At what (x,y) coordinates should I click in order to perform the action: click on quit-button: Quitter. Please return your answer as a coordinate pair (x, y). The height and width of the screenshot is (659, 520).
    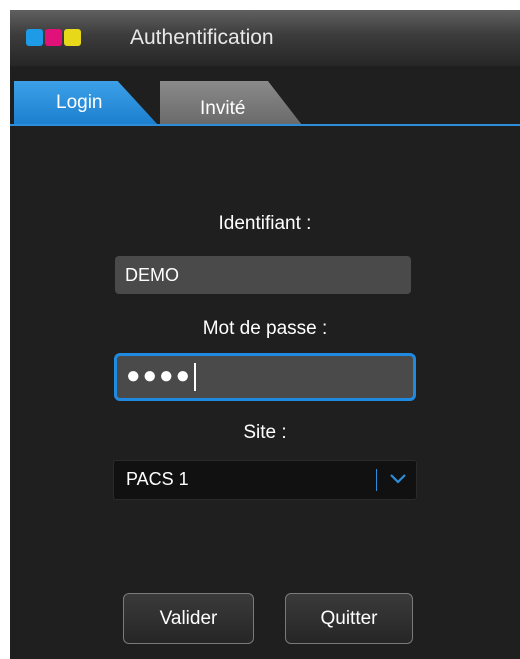
    Looking at the image, I should click on (349, 618).